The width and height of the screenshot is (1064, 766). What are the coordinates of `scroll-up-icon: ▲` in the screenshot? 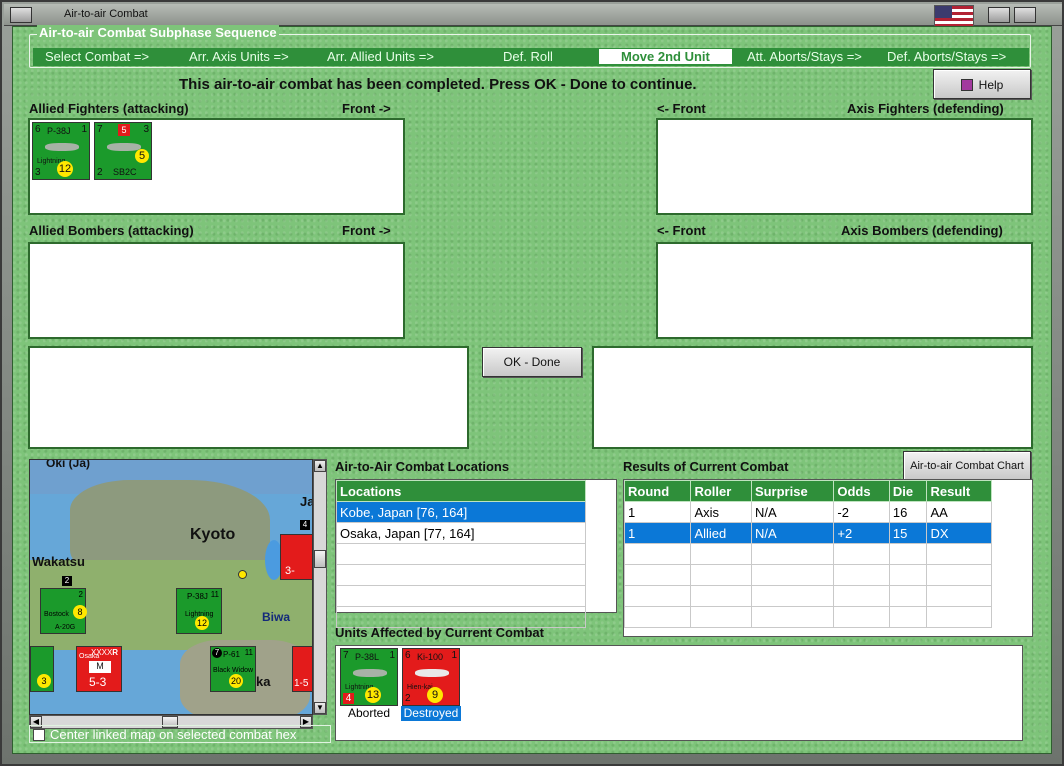 It's located at (320, 466).